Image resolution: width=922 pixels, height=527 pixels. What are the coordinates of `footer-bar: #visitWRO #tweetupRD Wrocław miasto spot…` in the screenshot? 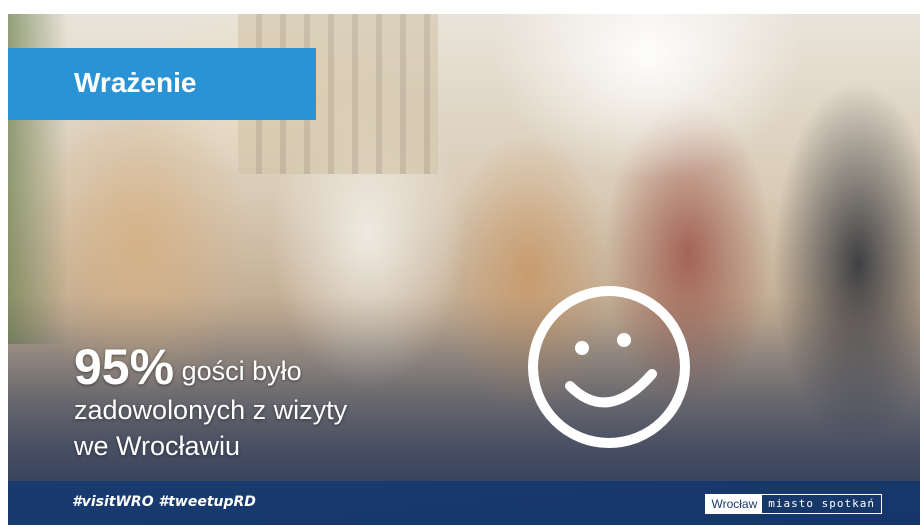 It's located at (464, 503).